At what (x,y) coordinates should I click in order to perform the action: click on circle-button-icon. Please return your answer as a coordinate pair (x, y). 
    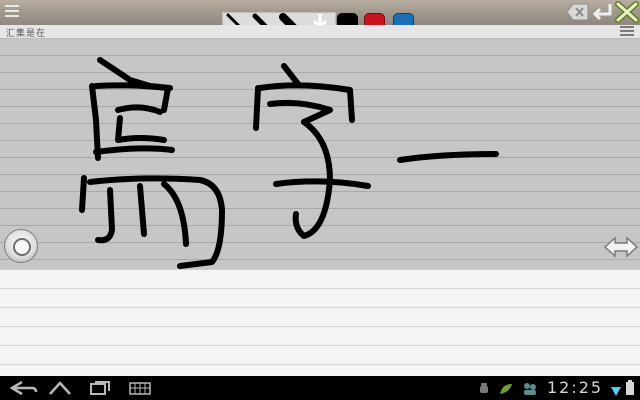
    Looking at the image, I should click on (21, 246).